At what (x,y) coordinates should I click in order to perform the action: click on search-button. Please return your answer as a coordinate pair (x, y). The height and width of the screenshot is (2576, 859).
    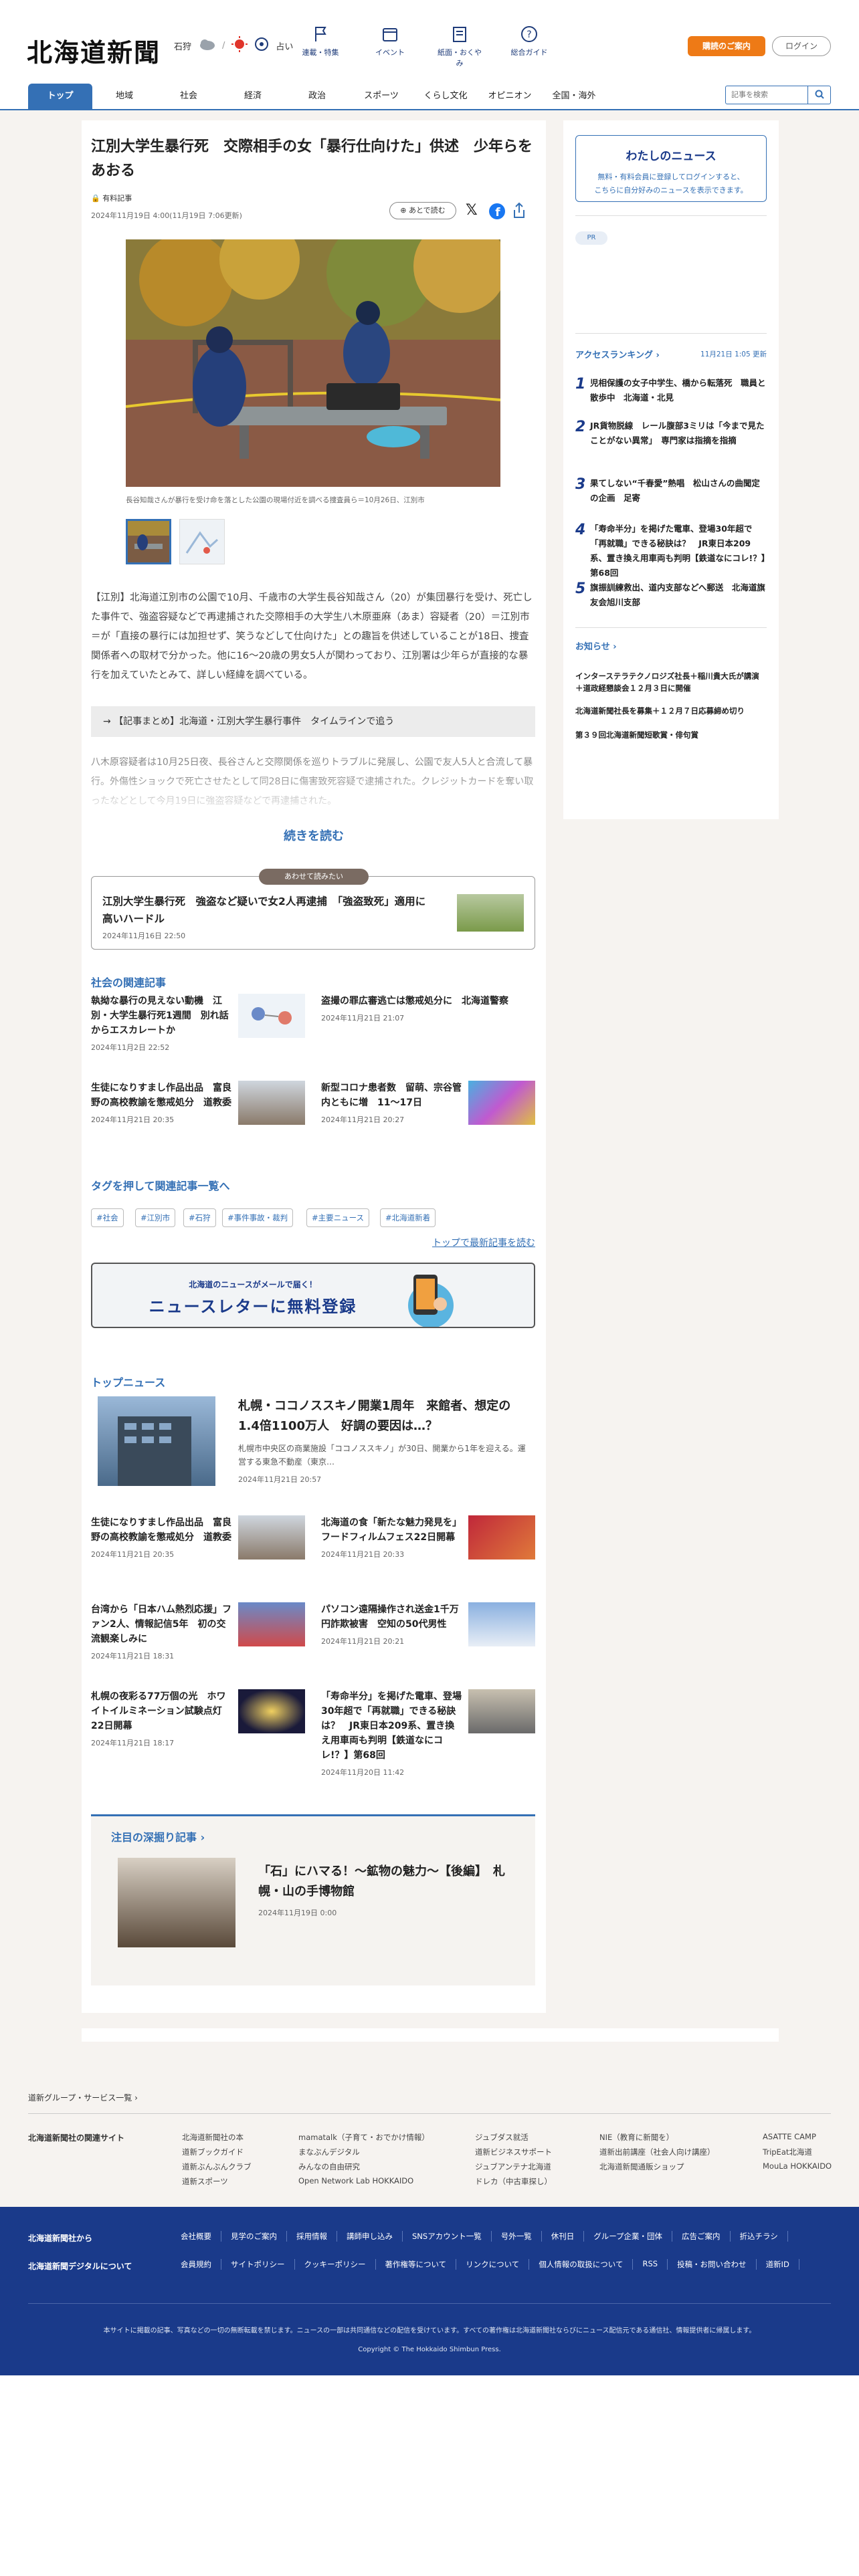
    Looking at the image, I should click on (819, 95).